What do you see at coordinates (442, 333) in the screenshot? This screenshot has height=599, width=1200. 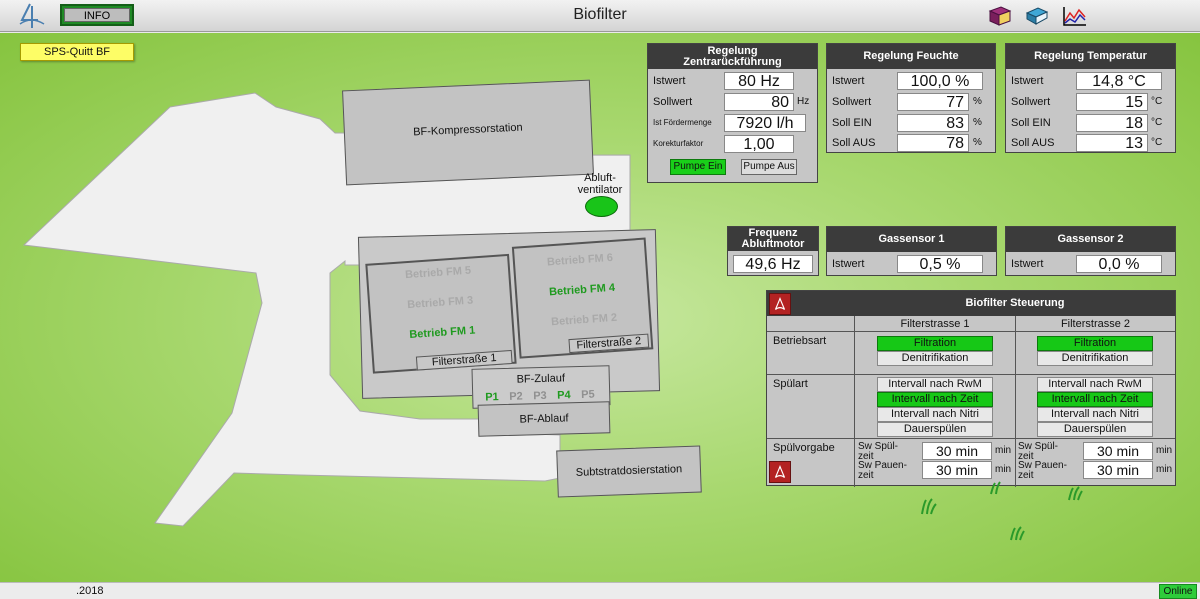 I see `fm-1-label: Betrieb FM 1` at bounding box center [442, 333].